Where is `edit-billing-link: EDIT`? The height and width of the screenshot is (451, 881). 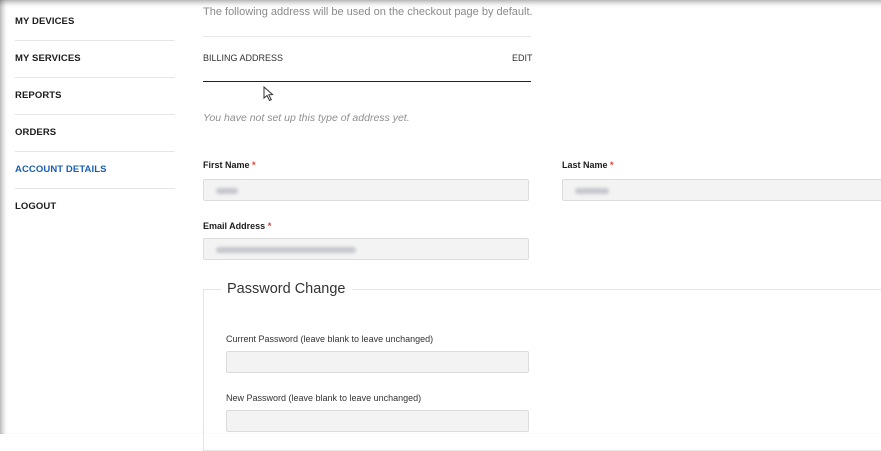
edit-billing-link: EDIT is located at coordinates (522, 58).